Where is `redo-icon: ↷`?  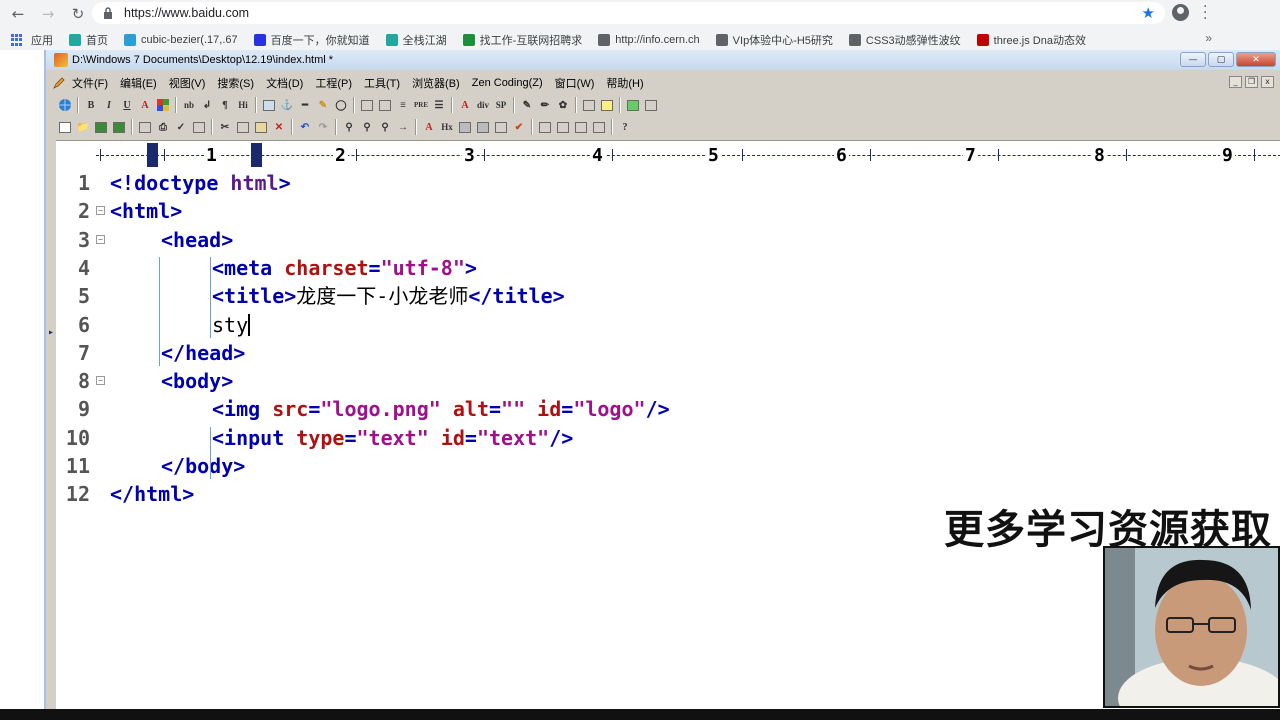
redo-icon: ↷ is located at coordinates (323, 127).